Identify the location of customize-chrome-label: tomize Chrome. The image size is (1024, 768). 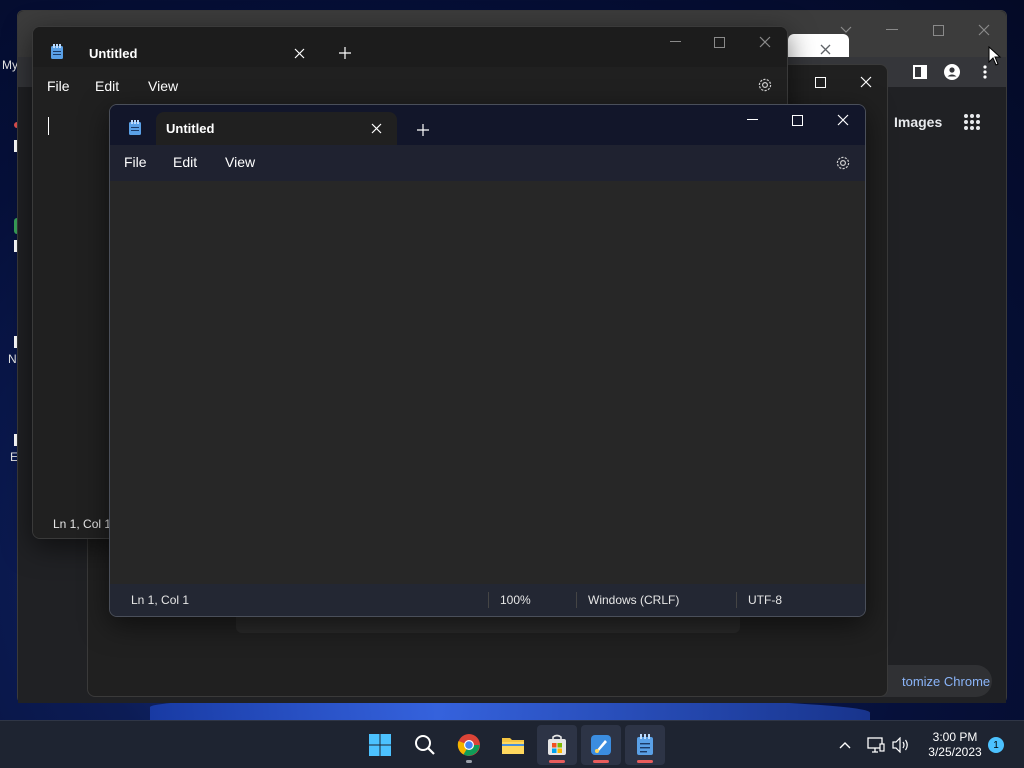
(946, 681).